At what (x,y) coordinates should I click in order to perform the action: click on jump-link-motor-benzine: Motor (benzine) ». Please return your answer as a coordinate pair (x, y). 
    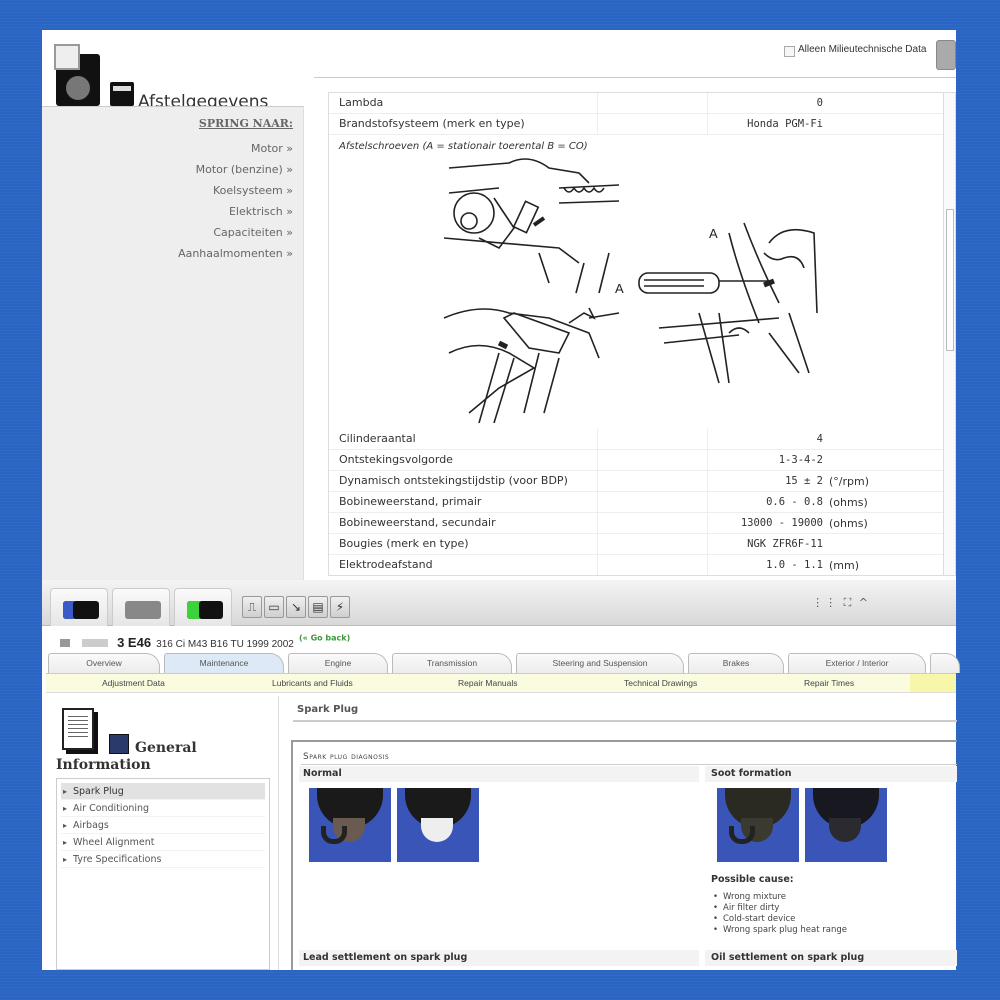
    Looking at the image, I should click on (172, 169).